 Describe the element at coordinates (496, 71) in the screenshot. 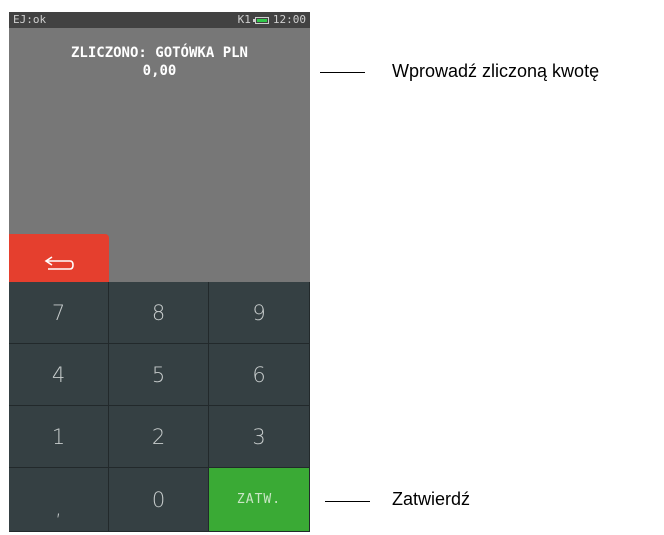

I see `amount-callout-label: Wprowadź zliczoną kwotę` at that location.